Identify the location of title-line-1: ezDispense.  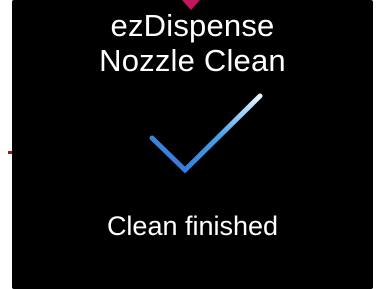
(192, 25).